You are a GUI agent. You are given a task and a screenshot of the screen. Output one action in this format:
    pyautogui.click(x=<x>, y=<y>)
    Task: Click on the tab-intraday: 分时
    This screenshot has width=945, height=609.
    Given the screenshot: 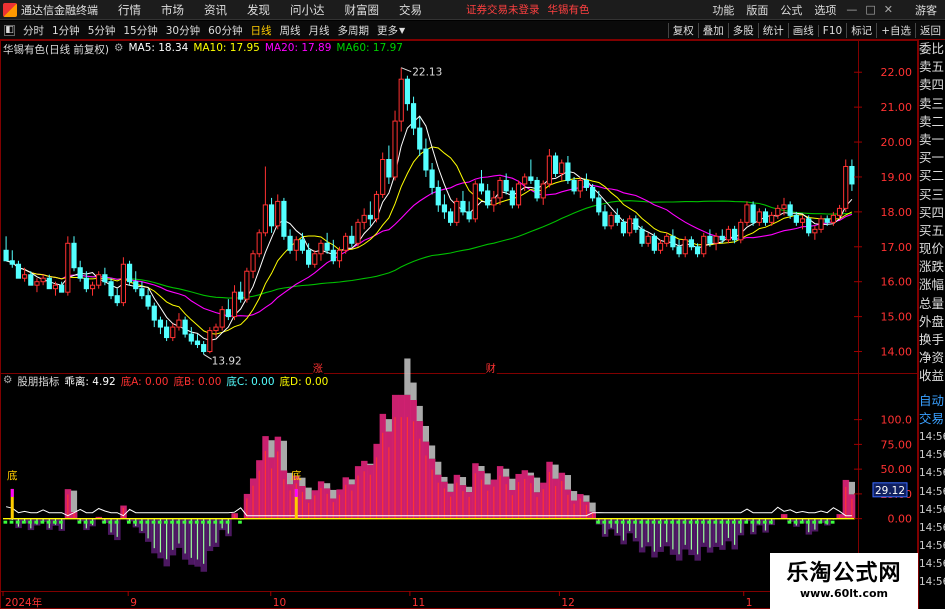 What is the action you would take?
    pyautogui.click(x=33, y=30)
    